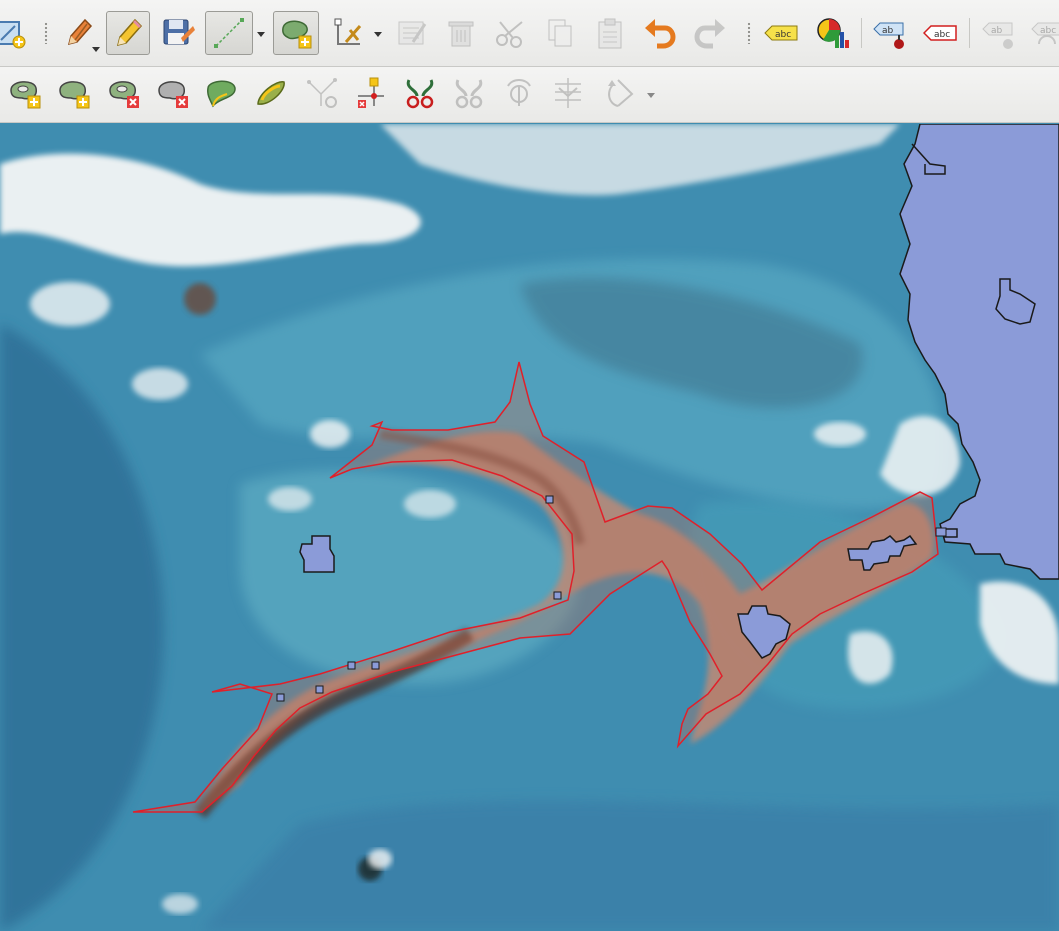 Image resolution: width=1059 pixels, height=931 pixels. I want to click on simplify-feature-button, so click(322, 93).